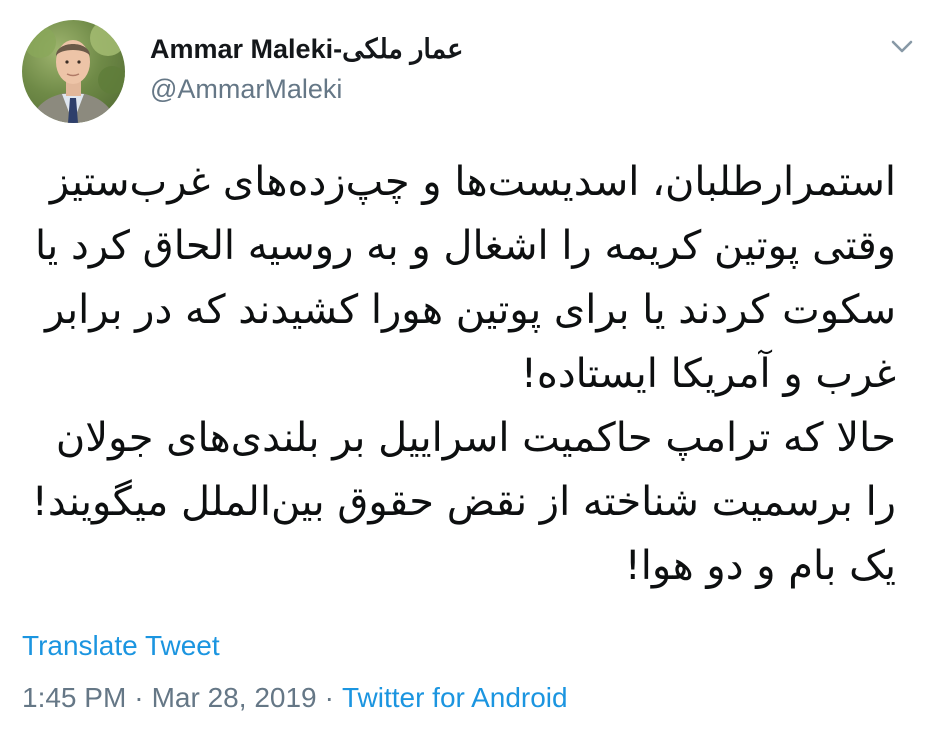 The image size is (936, 750). What do you see at coordinates (708, 374) in the screenshot?
I see `tweet-text-line: غرب و آمریکا ایستاده!` at bounding box center [708, 374].